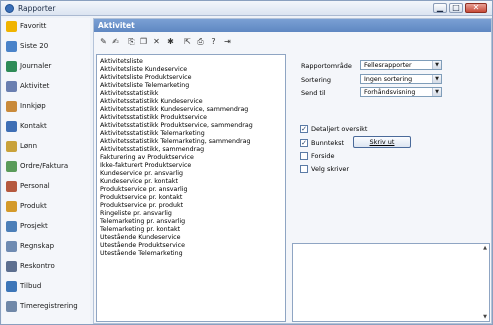 The width and height of the screenshot is (493, 325). Describe the element at coordinates (37, 246) in the screenshot. I see `sidebar-item-label: Regnskap` at that location.